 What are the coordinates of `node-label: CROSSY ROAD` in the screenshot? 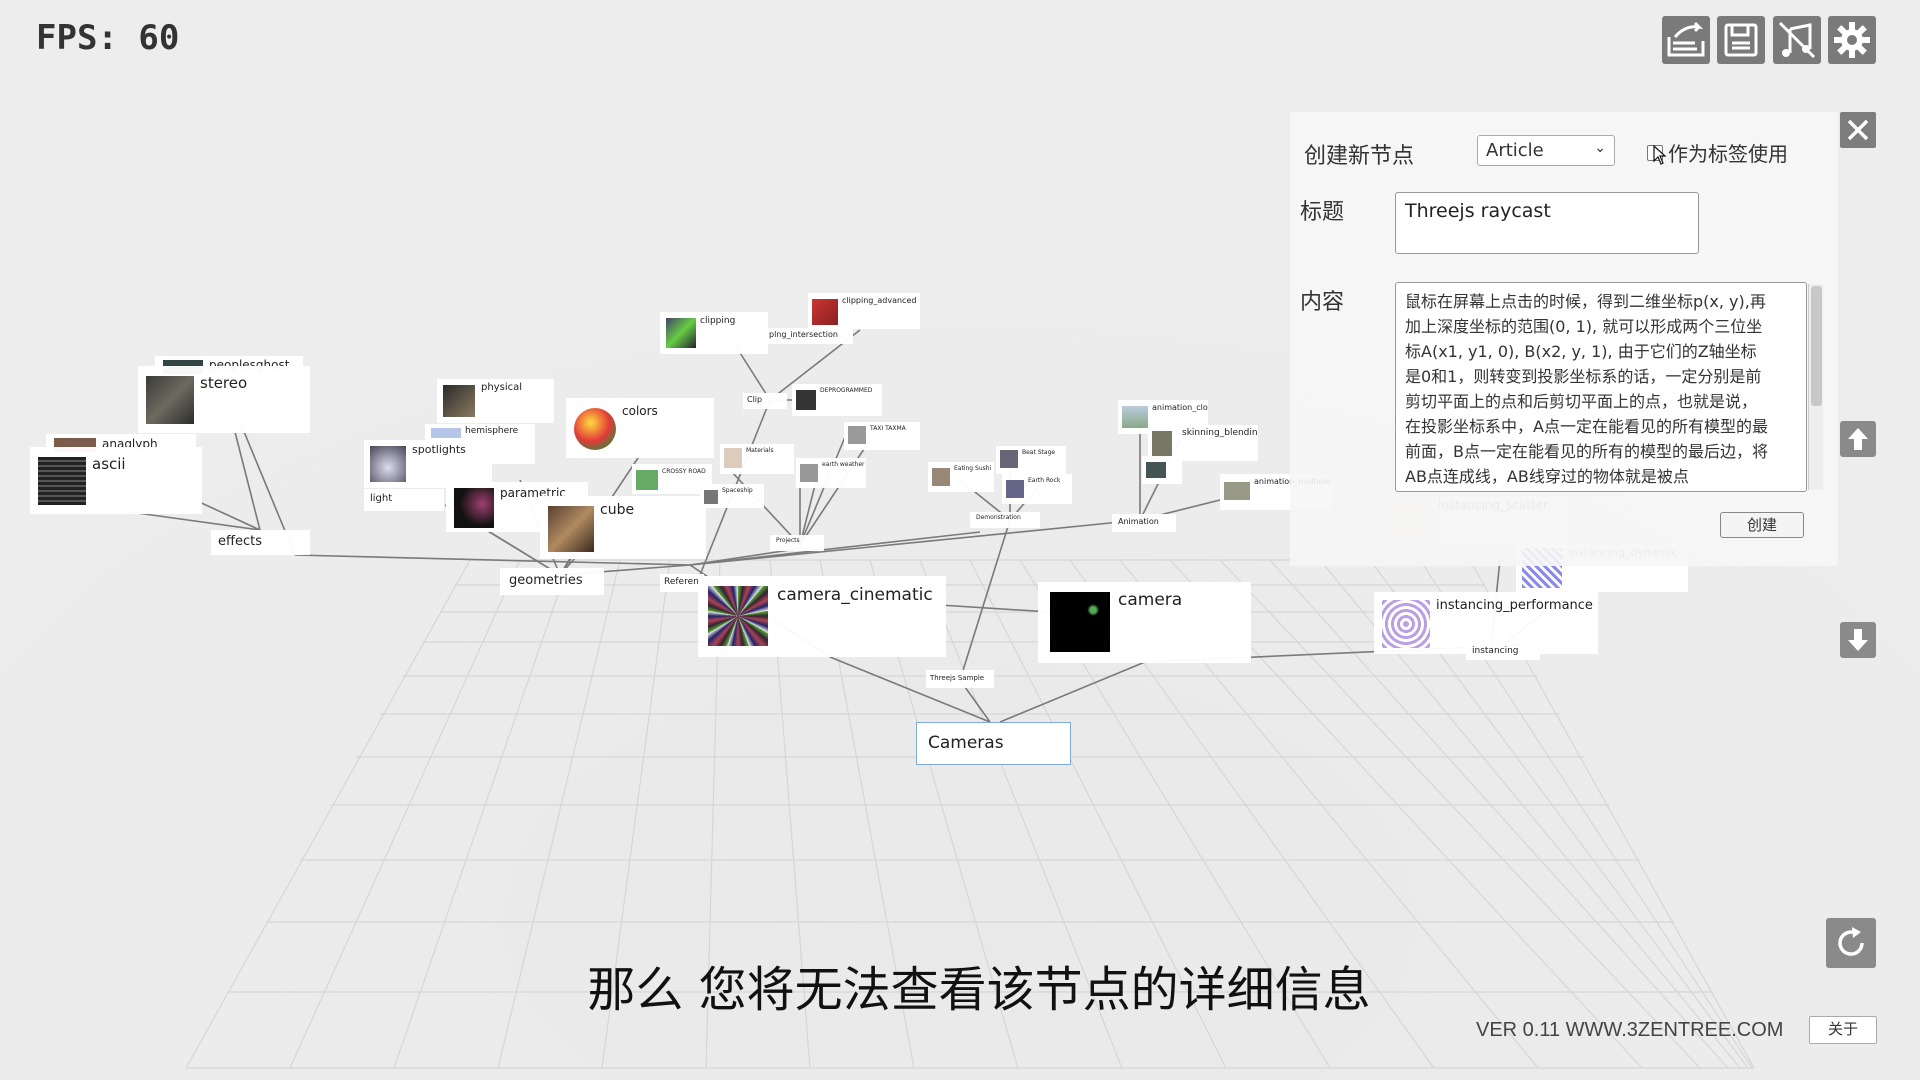 It's located at (684, 471).